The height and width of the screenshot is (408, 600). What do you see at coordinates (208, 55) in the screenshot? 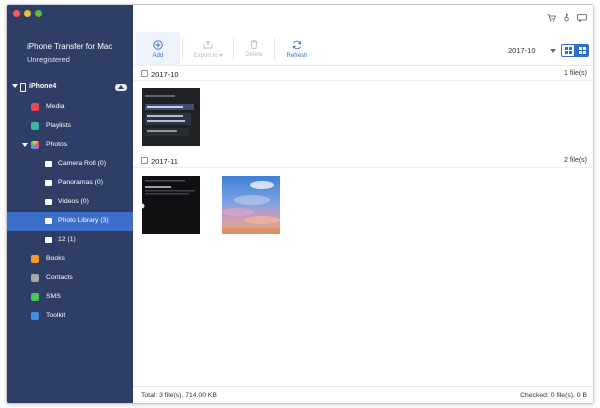
I see `export-label: Export to ▾` at bounding box center [208, 55].